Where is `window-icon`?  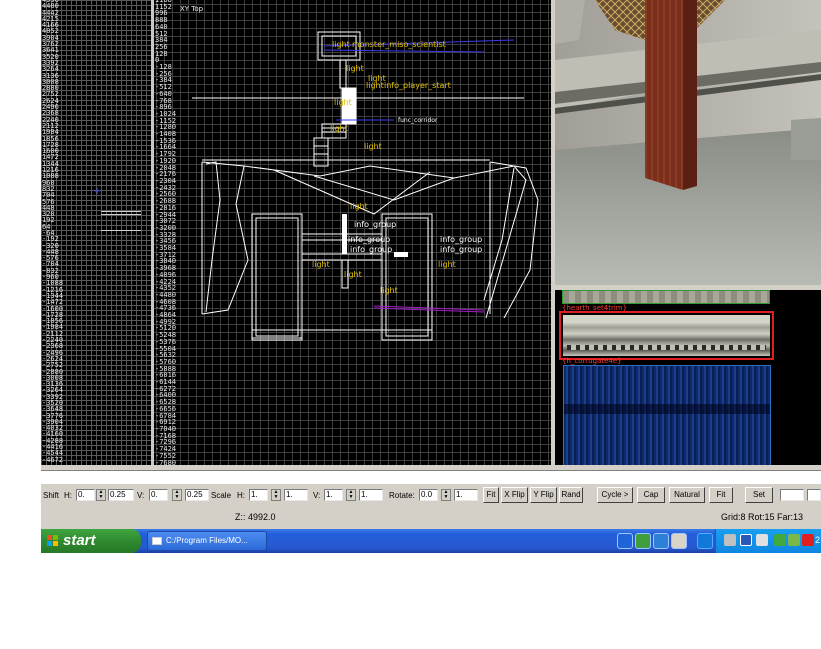
window-icon is located at coordinates (157, 541).